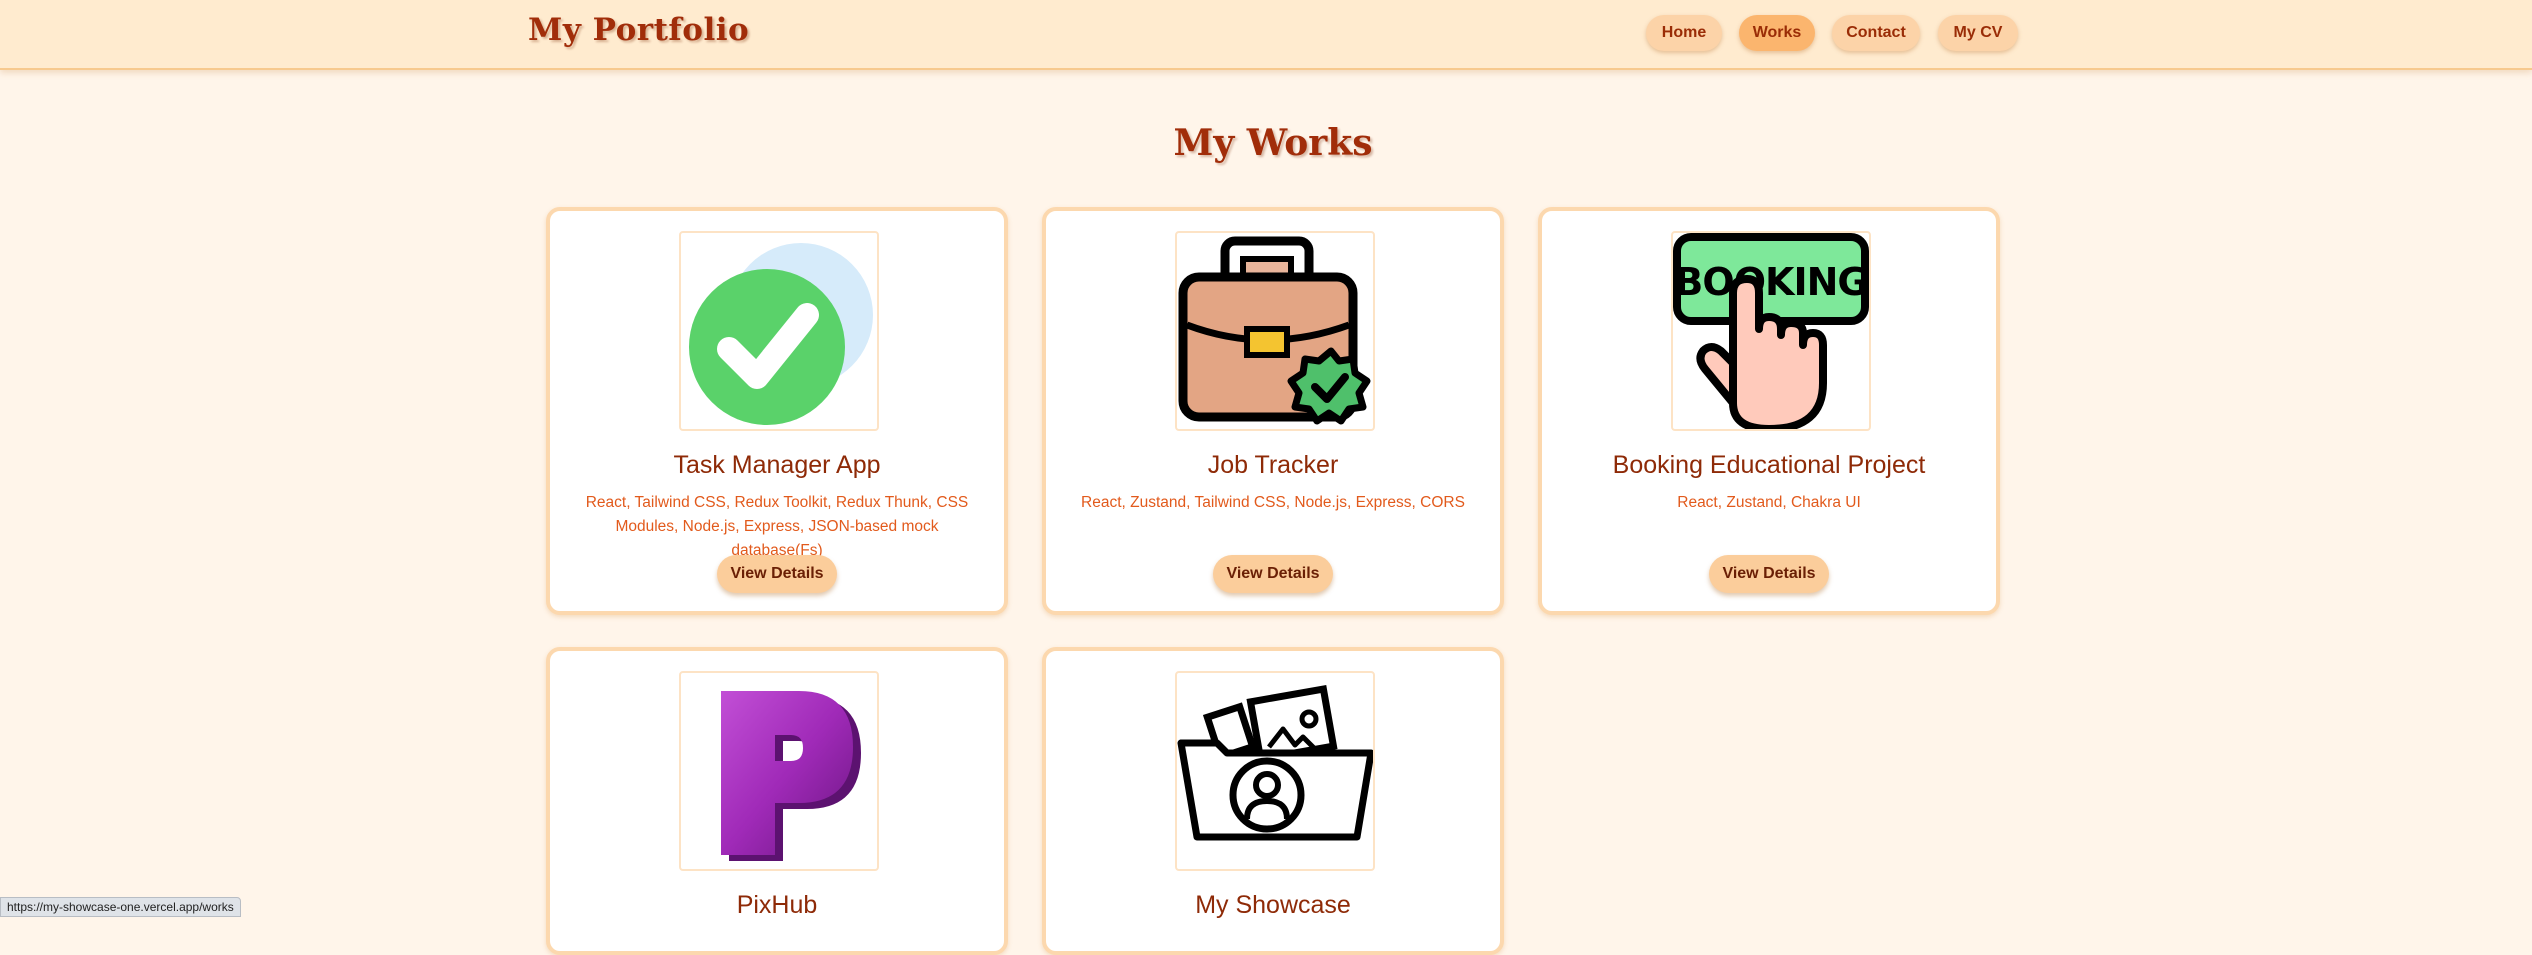  I want to click on project-card-my-showcase: My Showcase, so click(1273, 801).